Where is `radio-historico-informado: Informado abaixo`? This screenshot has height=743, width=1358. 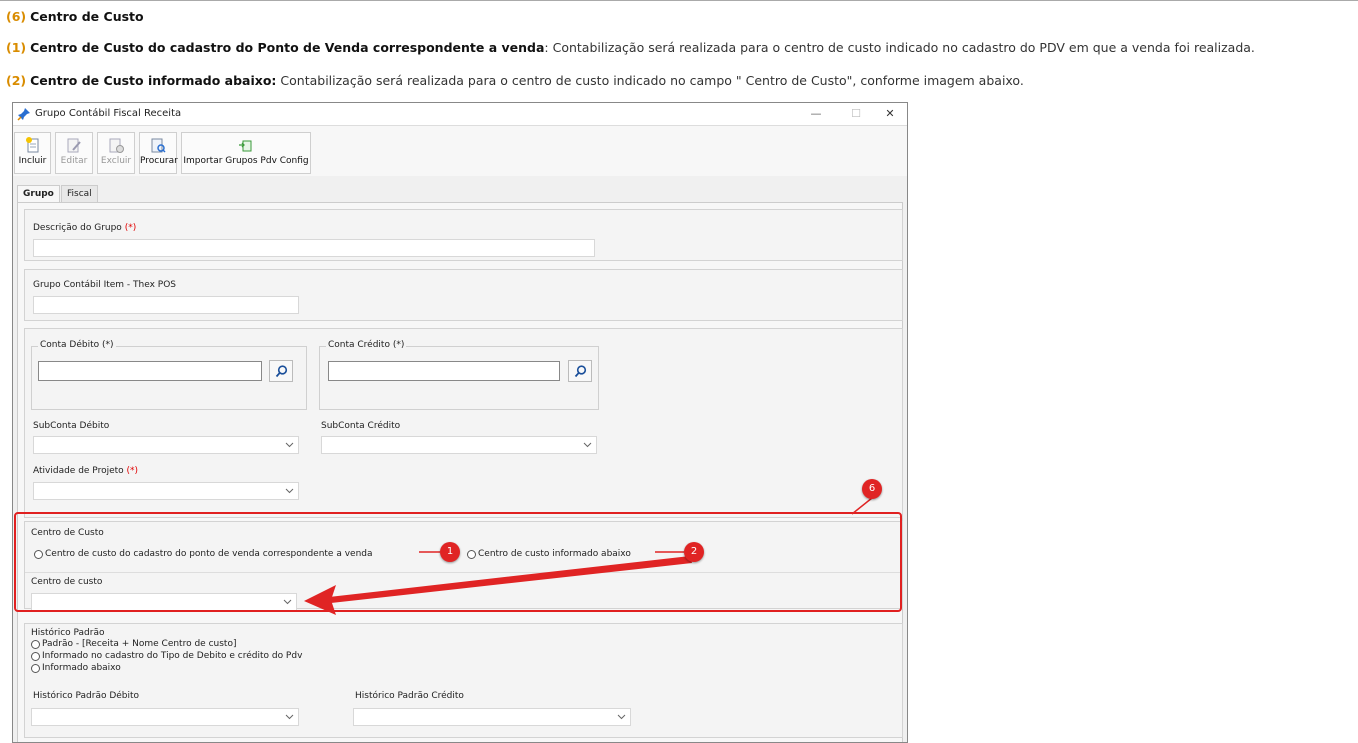 radio-historico-informado: Informado abaixo is located at coordinates (76, 668).